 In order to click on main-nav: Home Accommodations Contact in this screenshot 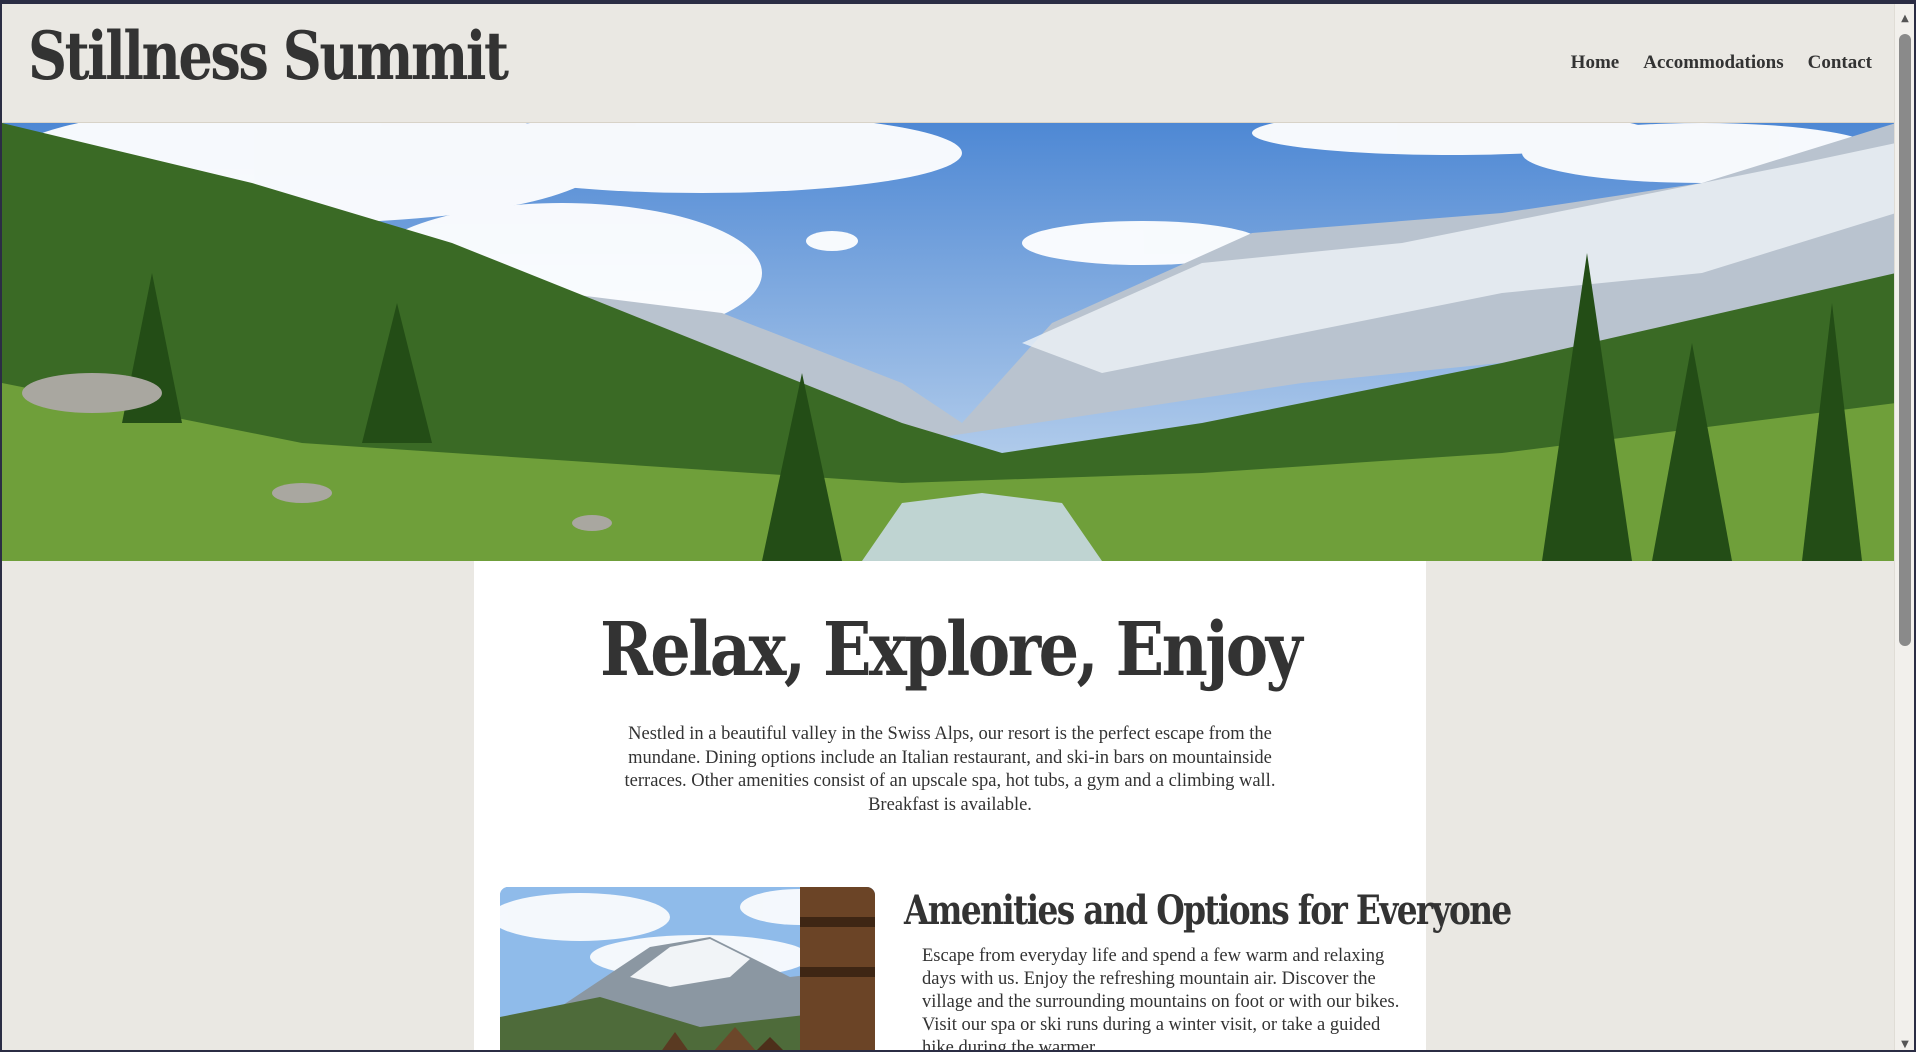, I will do `click(1721, 63)`.